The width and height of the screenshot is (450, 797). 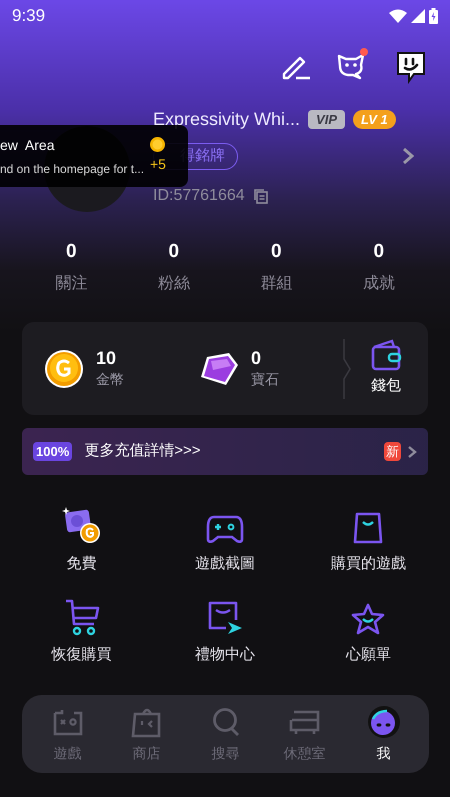 I want to click on stat-label: 關注, so click(x=71, y=284).